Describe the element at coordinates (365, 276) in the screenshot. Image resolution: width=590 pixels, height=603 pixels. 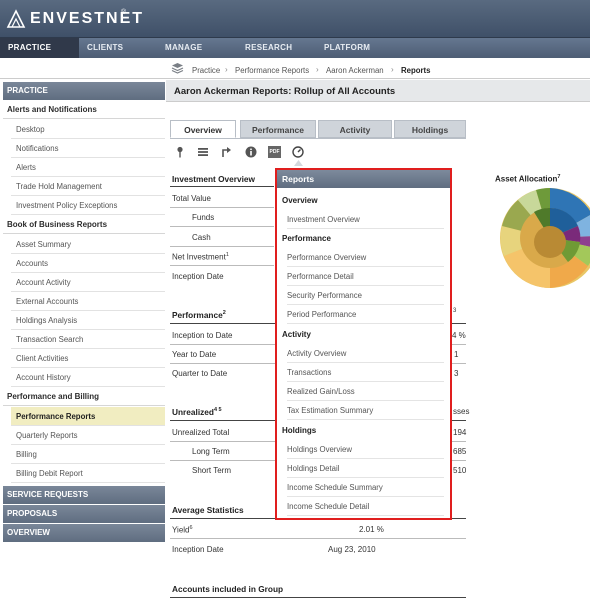
I see `menu-item-performance-detail: Performance Detail` at that location.